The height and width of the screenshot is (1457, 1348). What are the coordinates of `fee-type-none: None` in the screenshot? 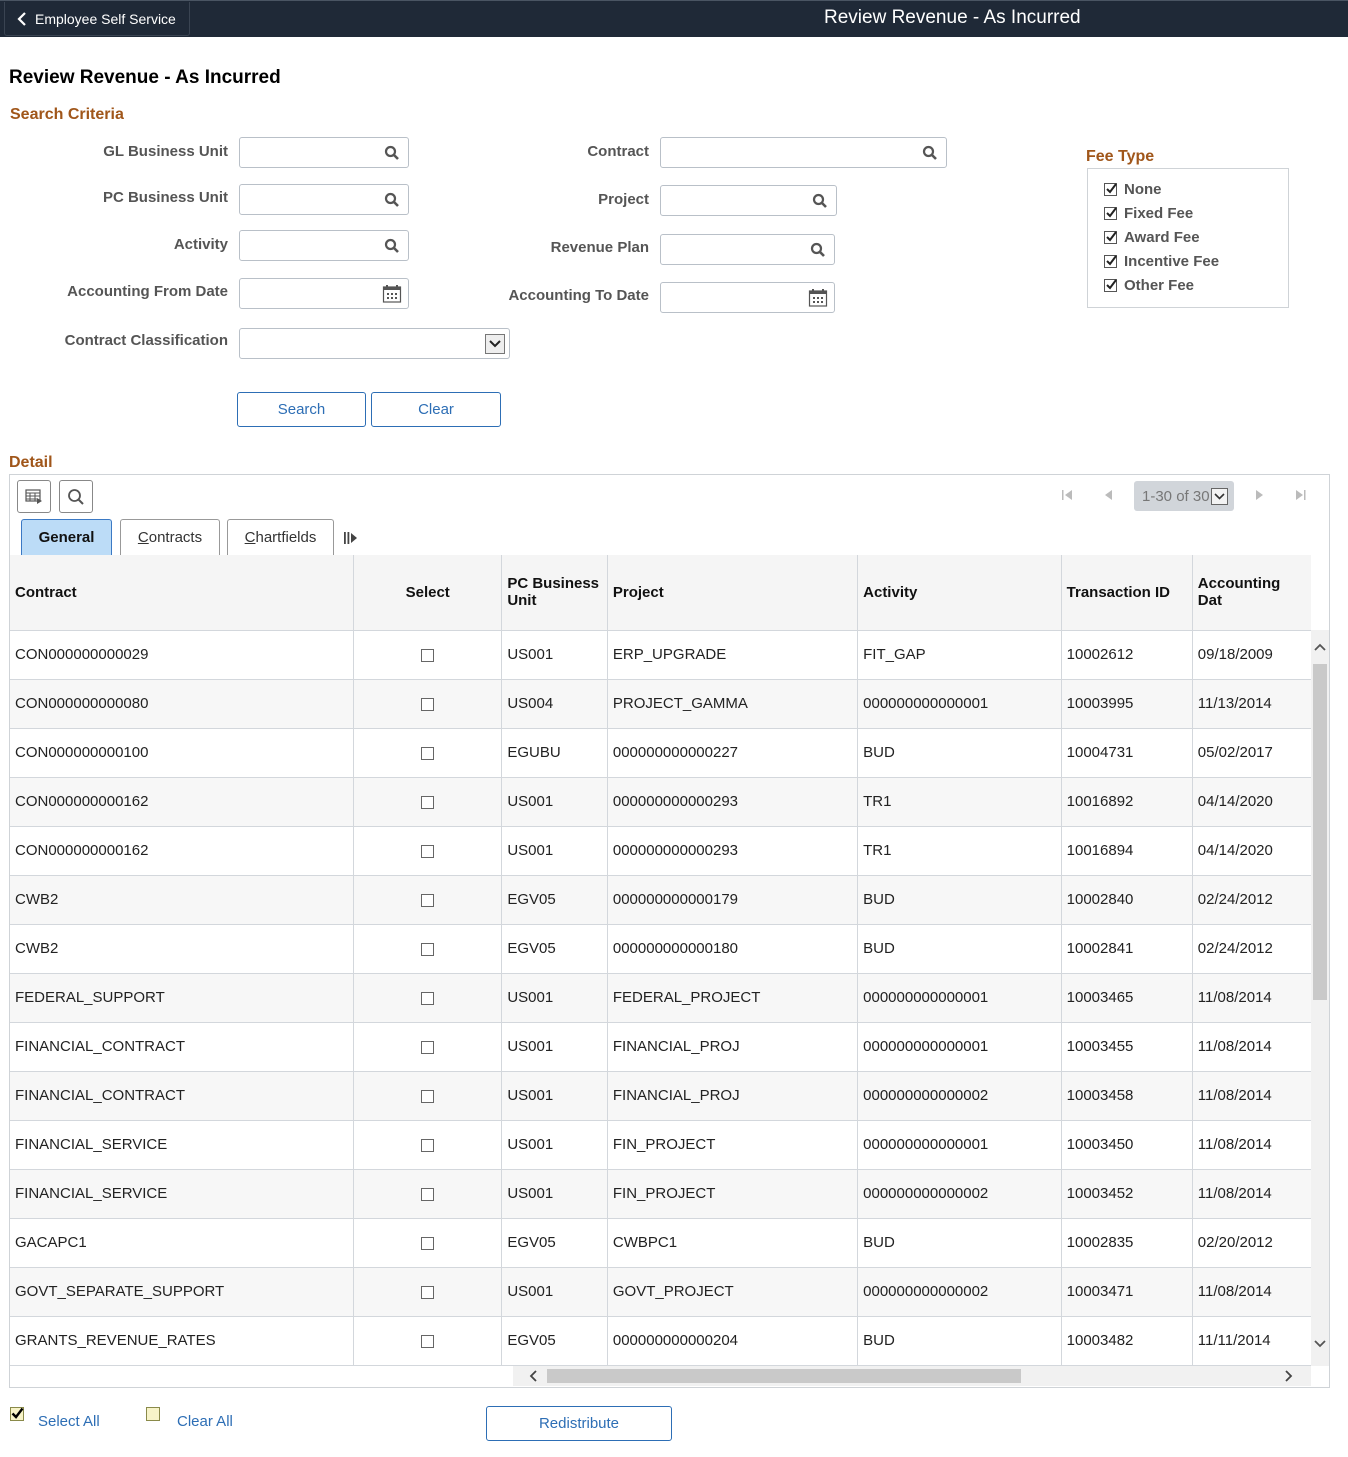 It's located at (1133, 189).